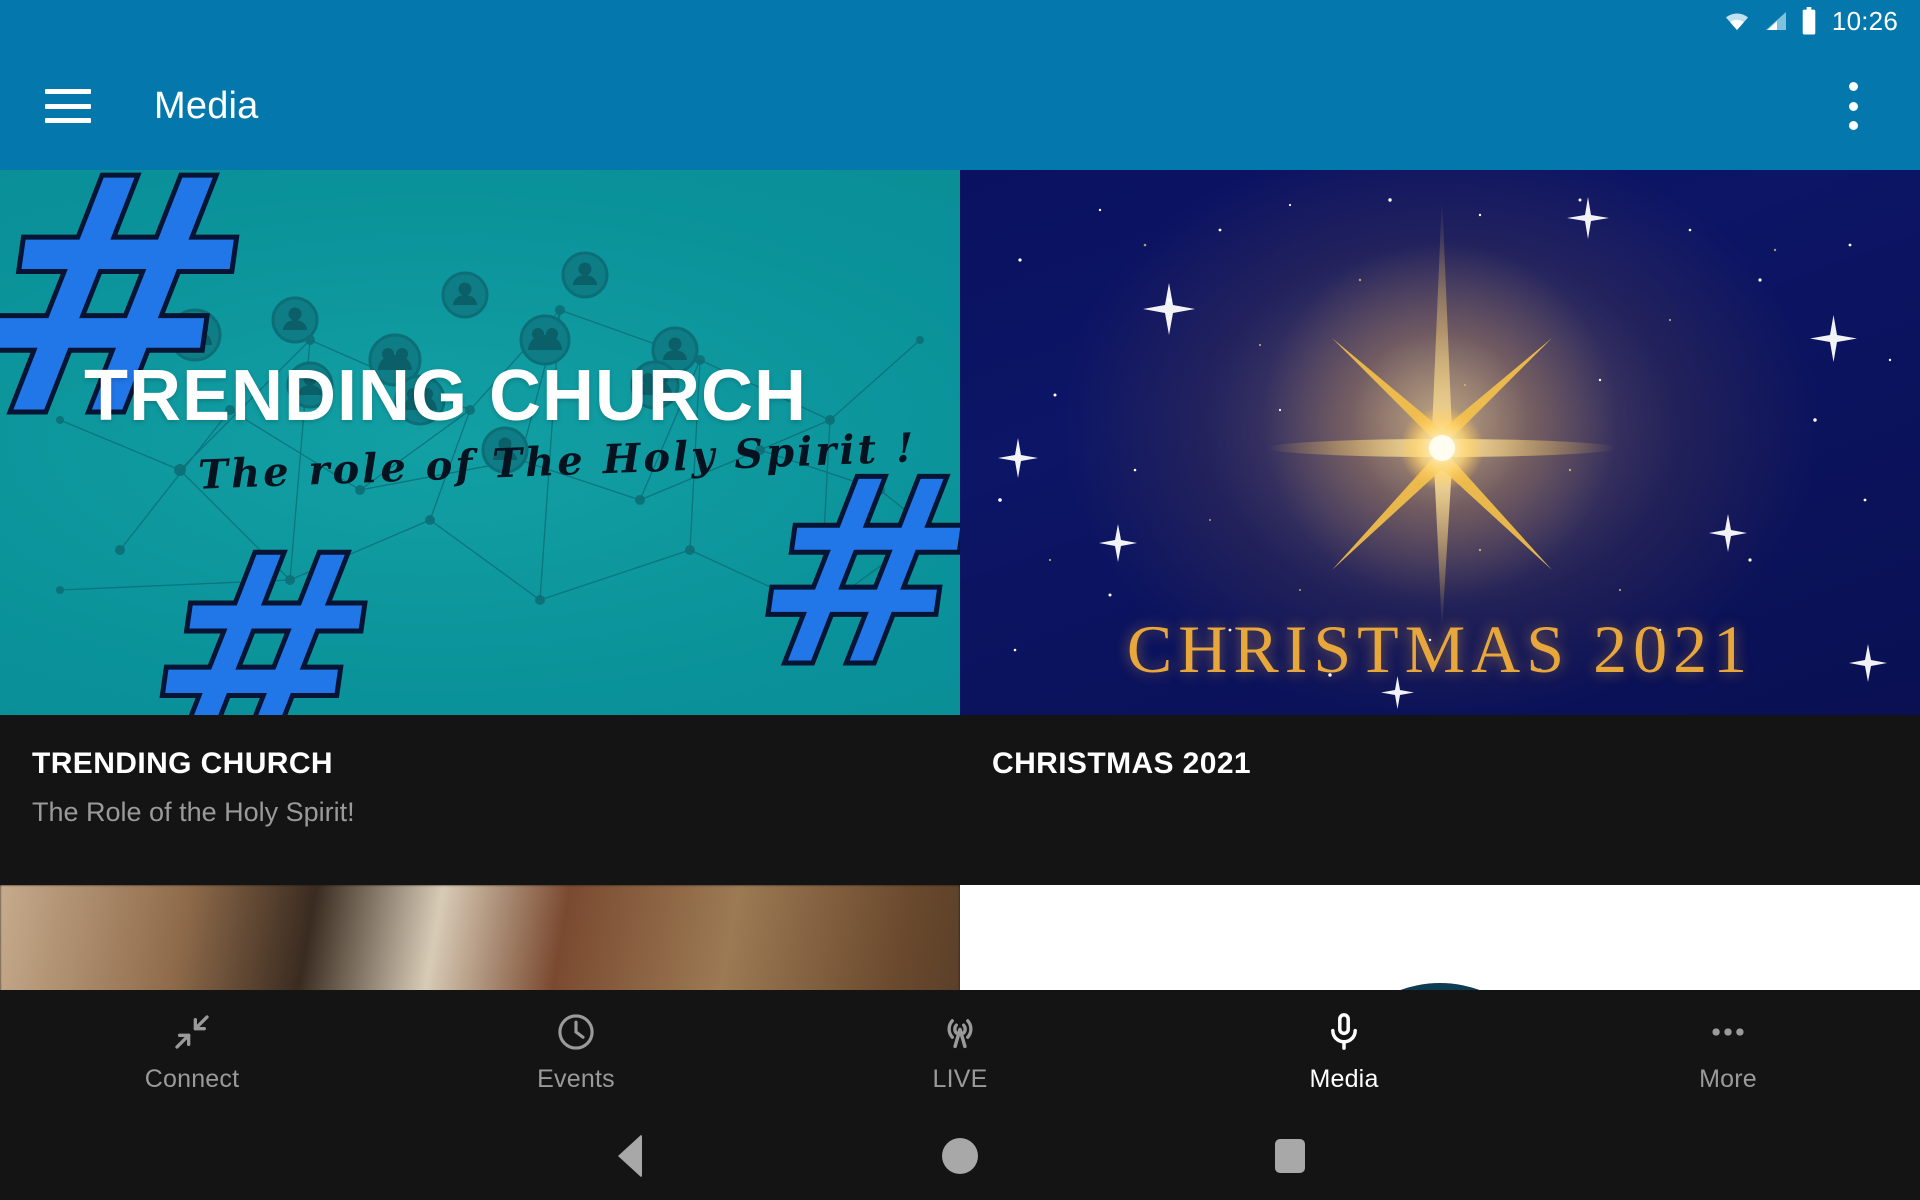 The height and width of the screenshot is (1200, 1920). Describe the element at coordinates (1442, 412) in the screenshot. I see `bethlehem-star-icon` at that location.